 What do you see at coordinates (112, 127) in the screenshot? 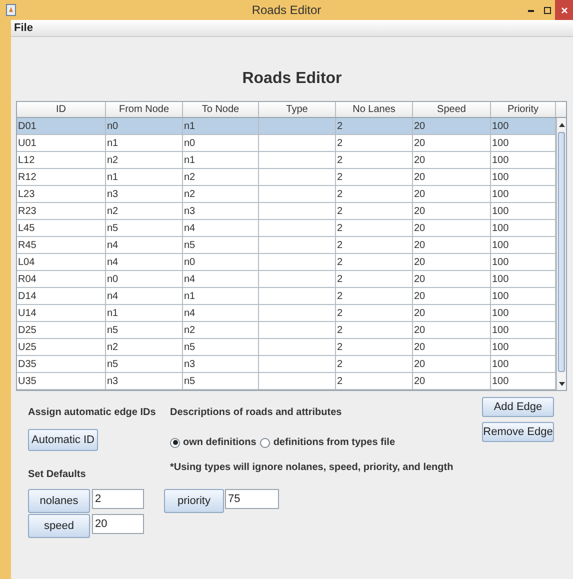
I see `table-cell-text: n0` at bounding box center [112, 127].